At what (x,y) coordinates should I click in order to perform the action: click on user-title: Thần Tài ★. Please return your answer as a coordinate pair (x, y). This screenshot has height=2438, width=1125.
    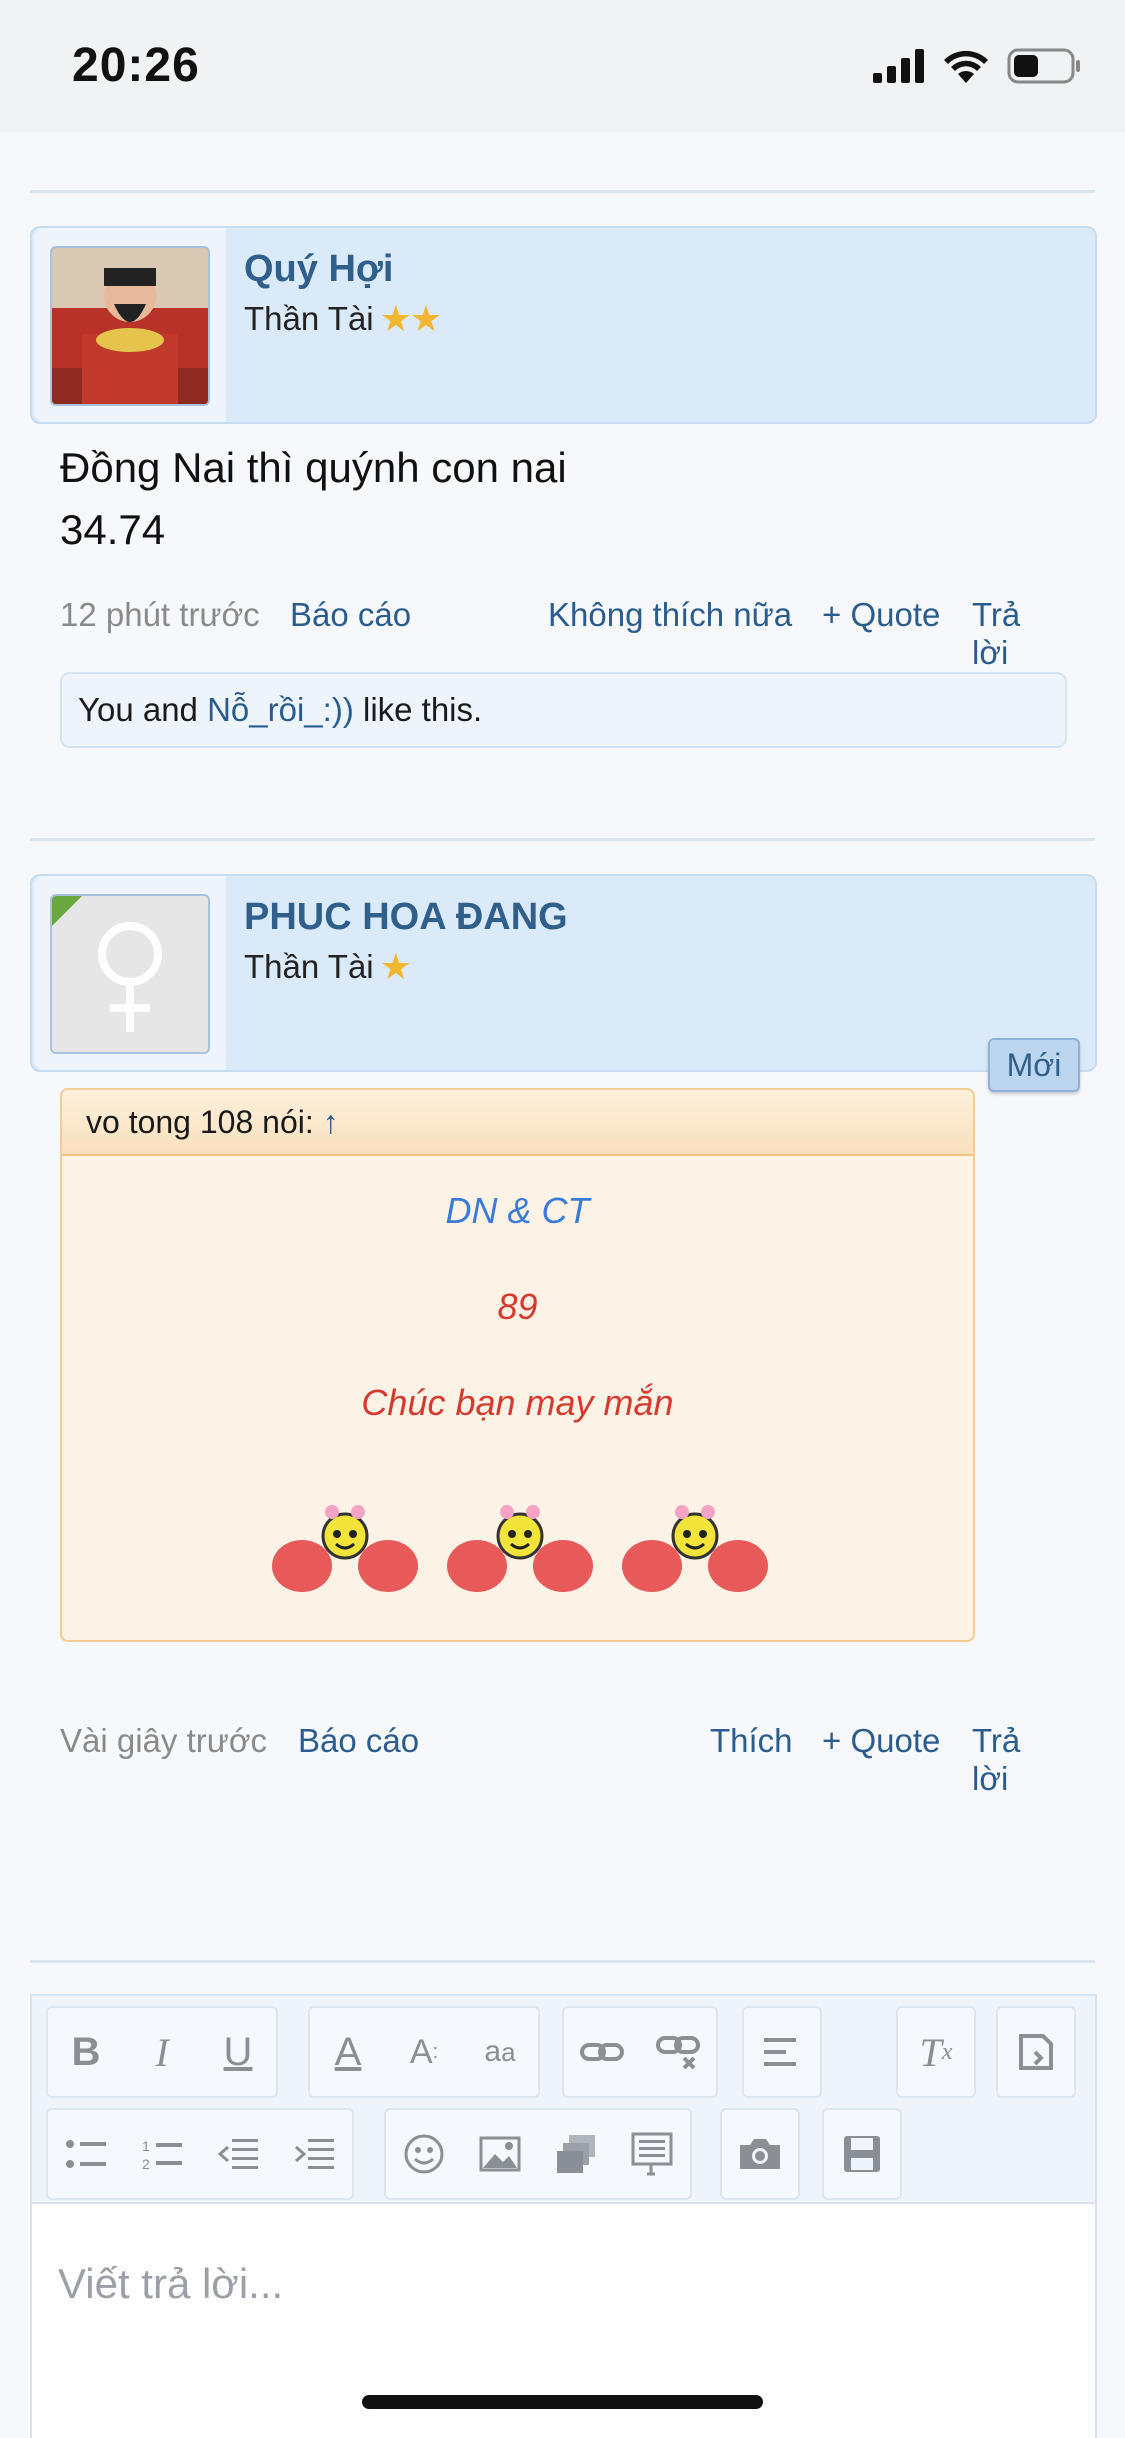
    Looking at the image, I should click on (328, 967).